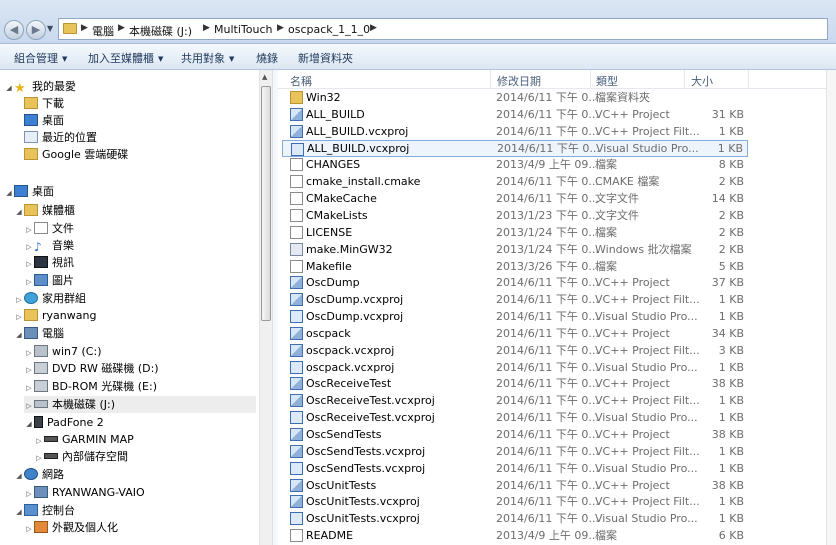 This screenshot has height=545, width=836. I want to click on organize-button: 組合管理 ▼, so click(40, 58).